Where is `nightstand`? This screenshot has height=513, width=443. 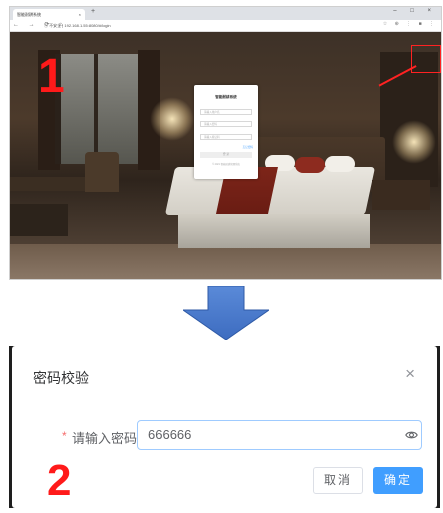 nightstand is located at coordinates (401, 195).